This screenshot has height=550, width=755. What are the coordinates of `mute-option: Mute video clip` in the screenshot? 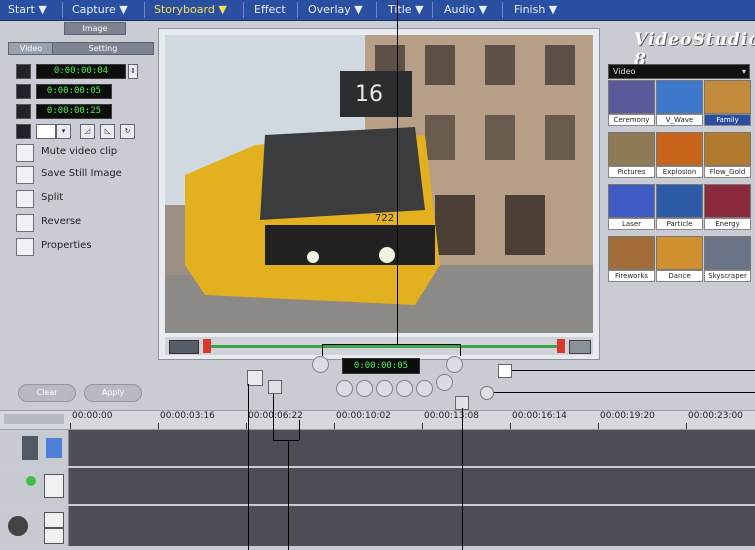 It's located at (86, 153).